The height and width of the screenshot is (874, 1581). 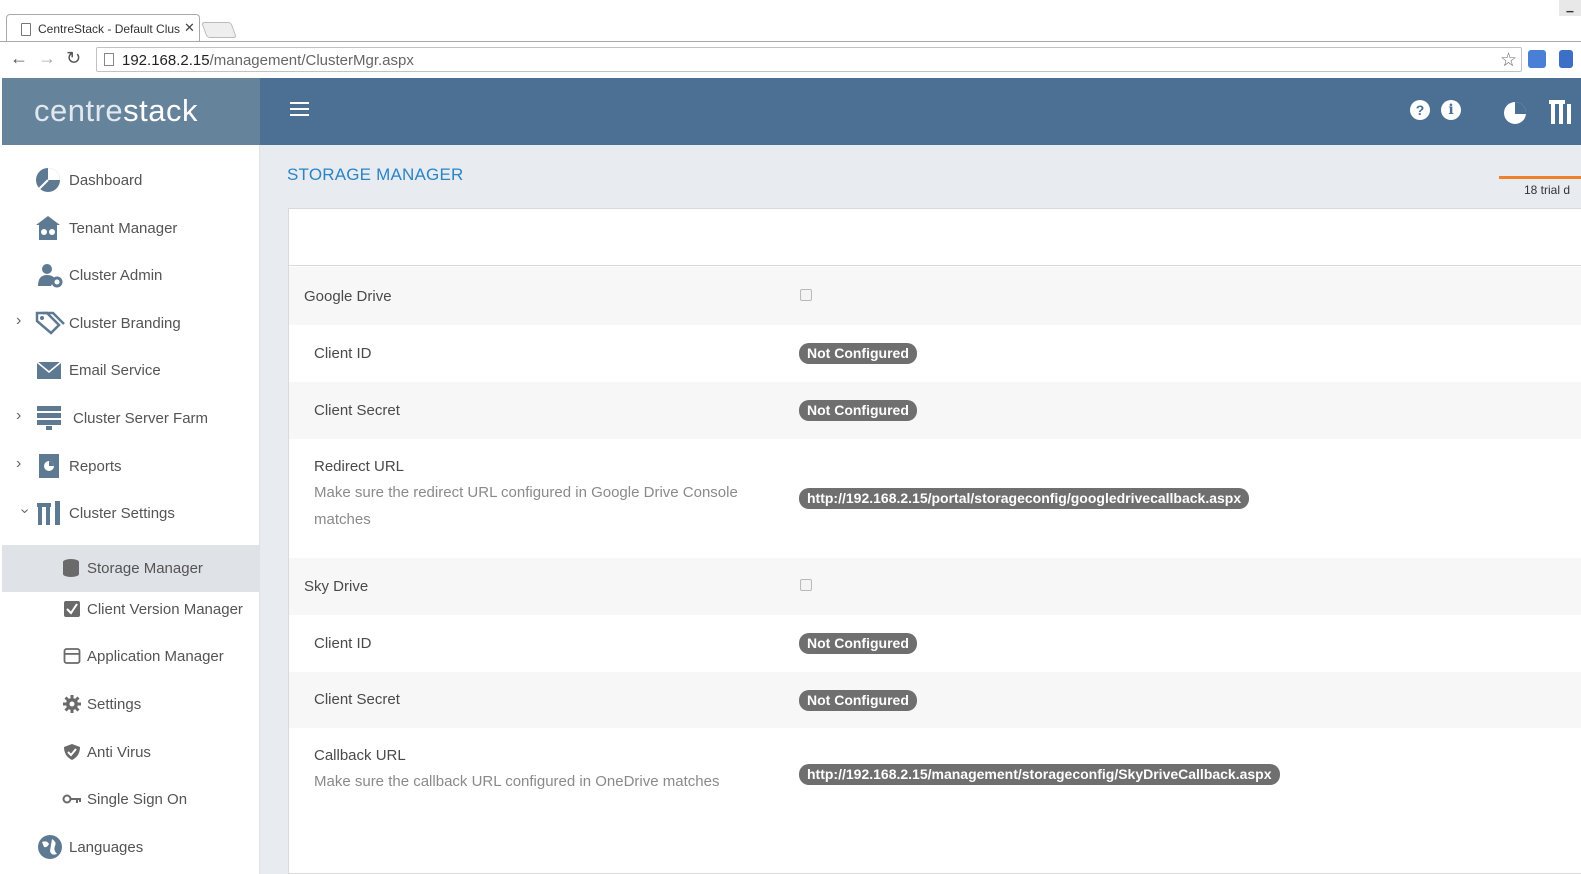 I want to click on window-icon, so click(x=72, y=656).